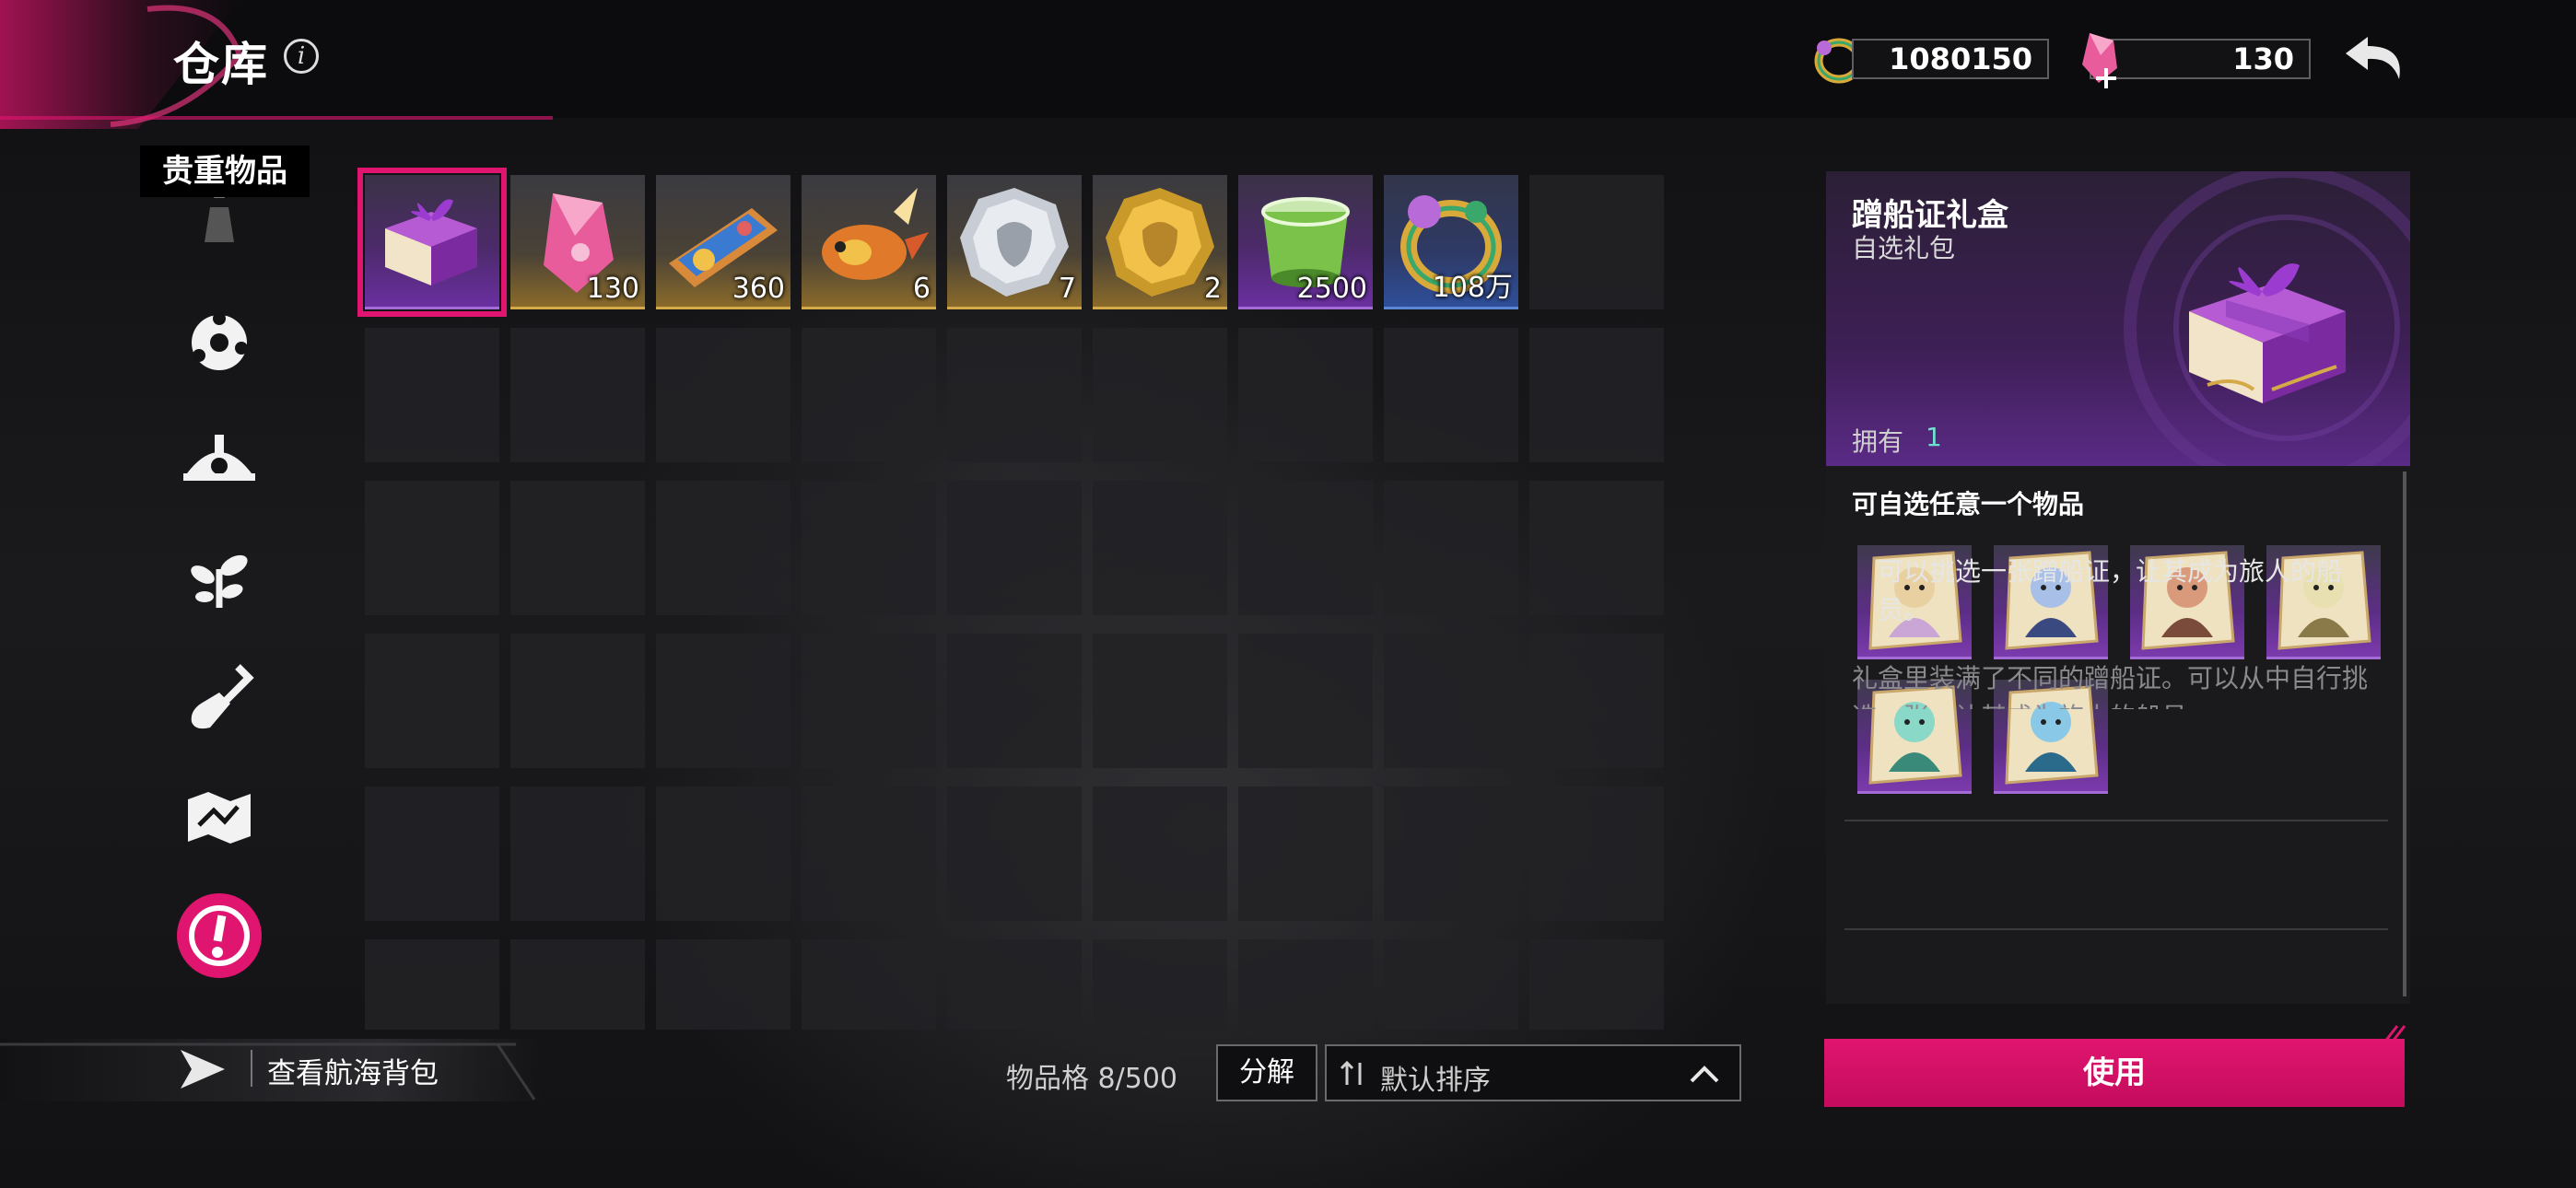 This screenshot has width=2576, height=1188. What do you see at coordinates (2267, 325) in the screenshot?
I see `purple-gift-box-icon` at bounding box center [2267, 325].